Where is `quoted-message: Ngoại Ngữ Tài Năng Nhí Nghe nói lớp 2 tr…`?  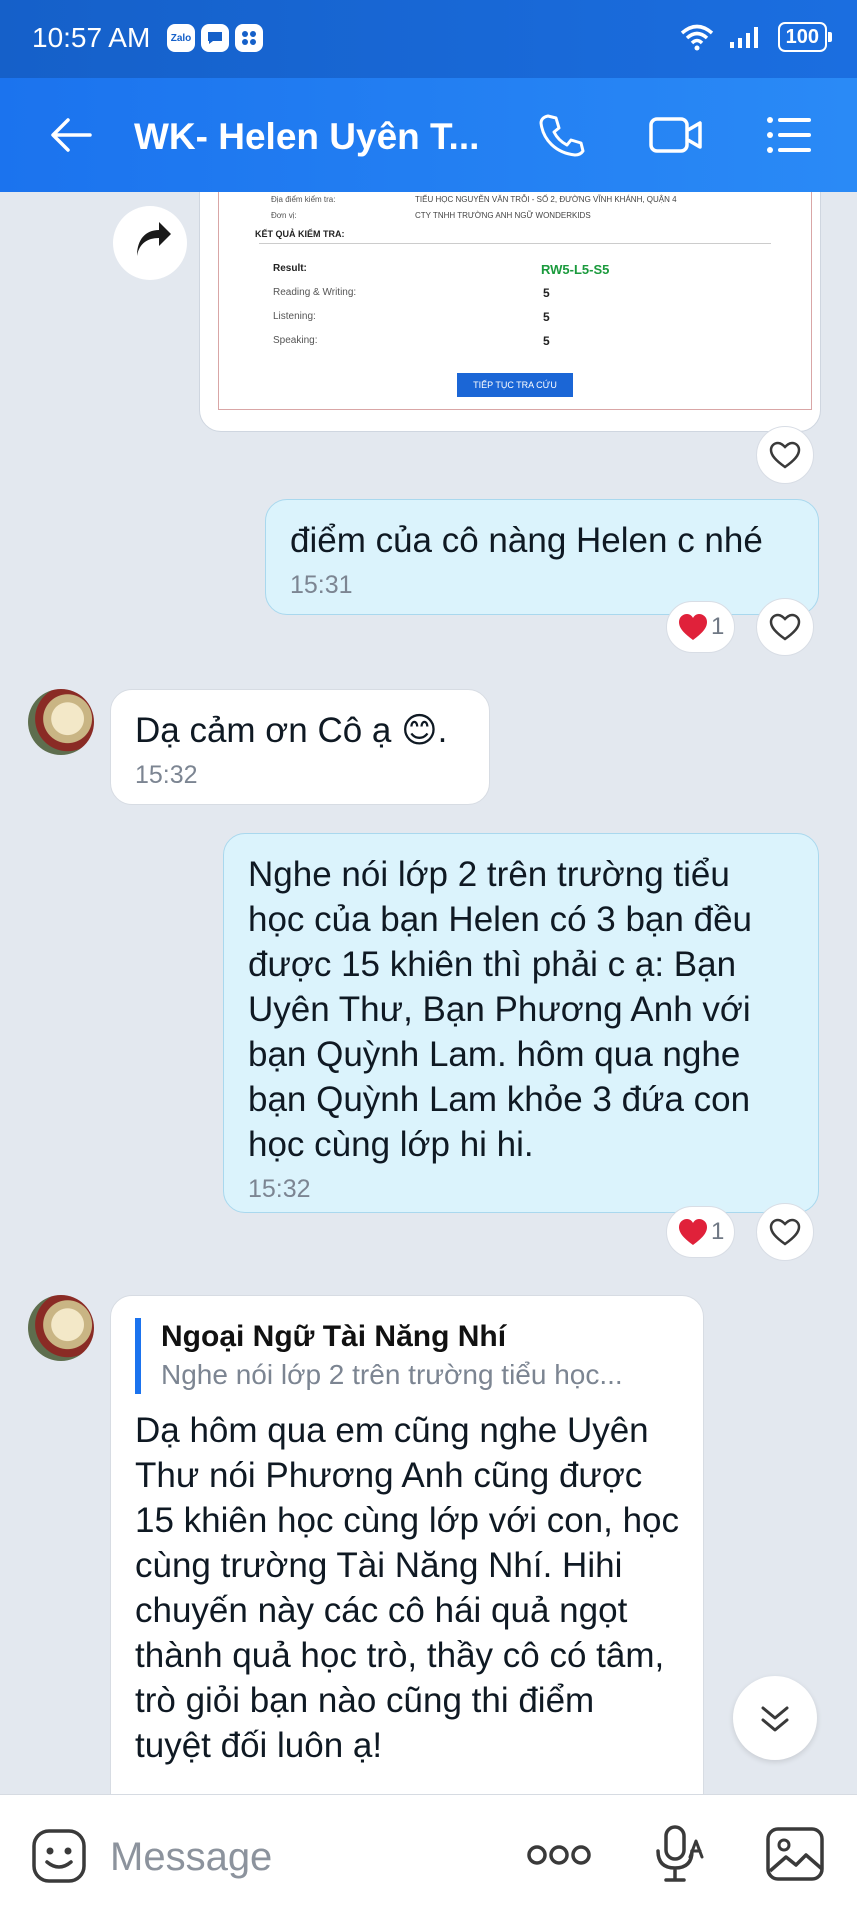
quoted-message: Ngoại Ngữ Tài Năng Nhí Nghe nói lớp 2 tr… is located at coordinates (407, 1356).